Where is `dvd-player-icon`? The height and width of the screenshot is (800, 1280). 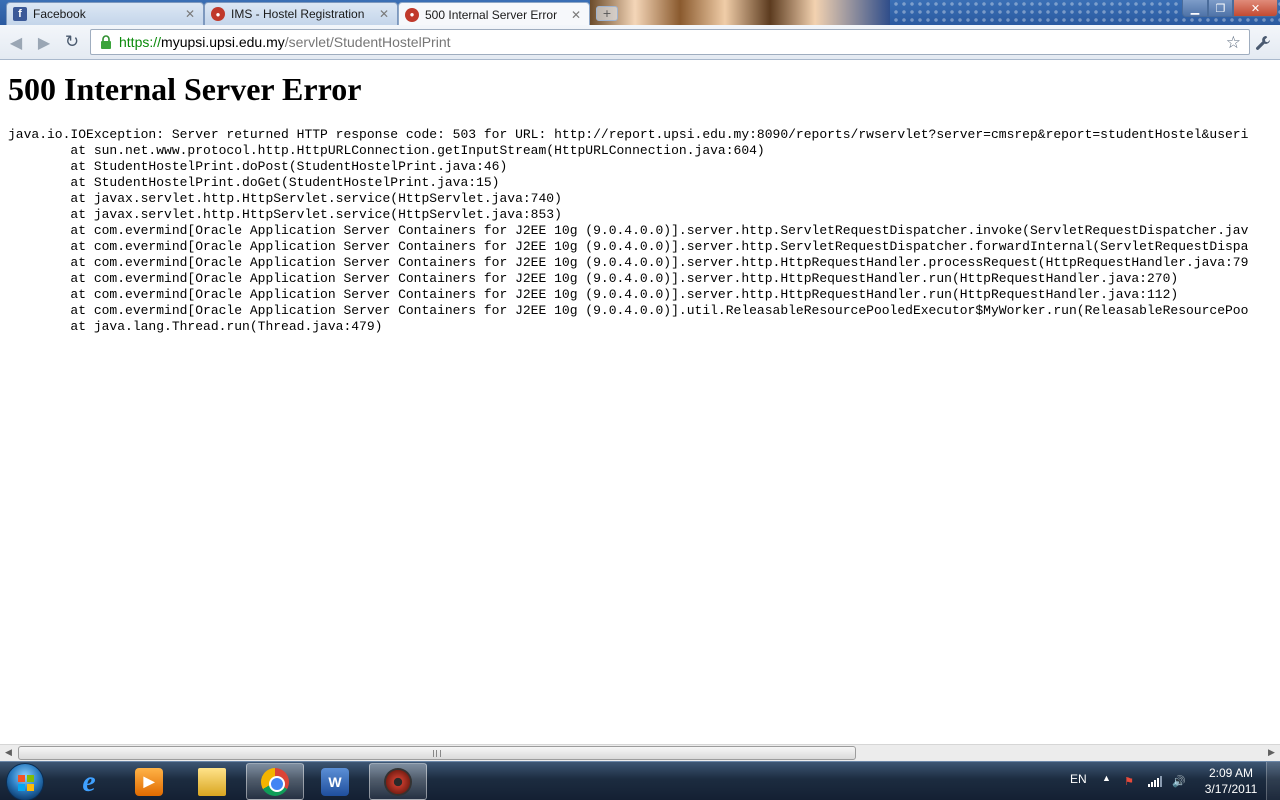 dvd-player-icon is located at coordinates (398, 781).